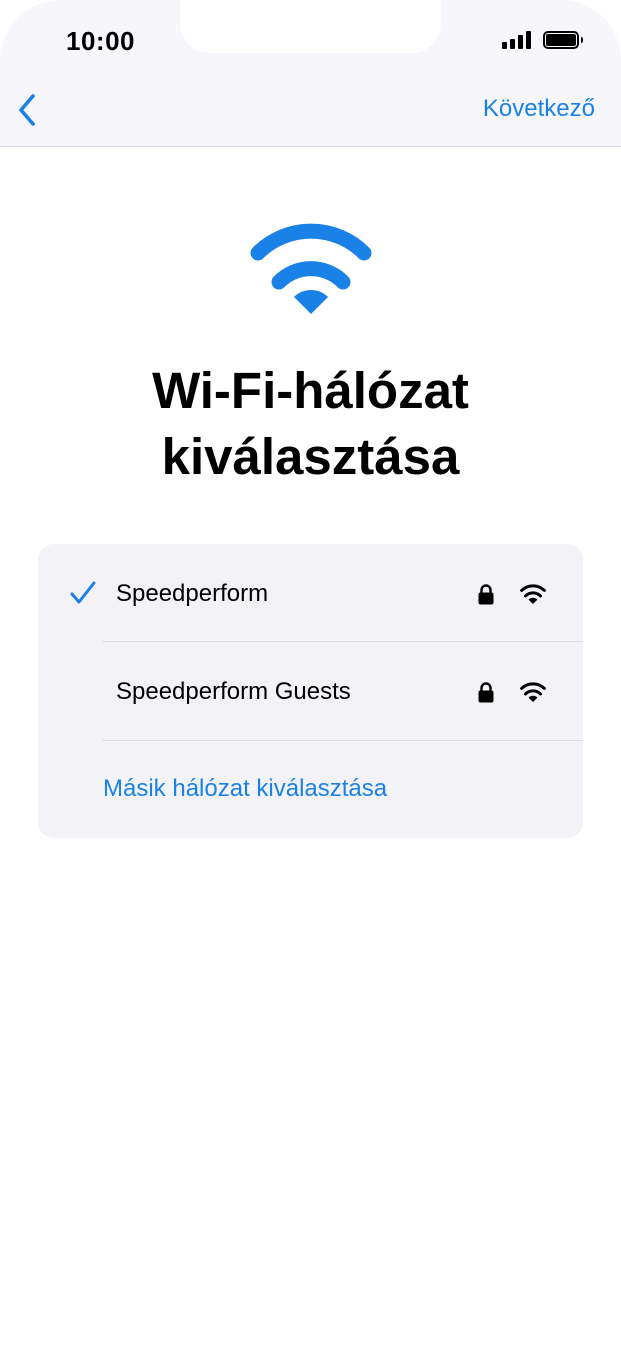  What do you see at coordinates (310, 456) in the screenshot?
I see `page-title-line-2: kiválasztása` at bounding box center [310, 456].